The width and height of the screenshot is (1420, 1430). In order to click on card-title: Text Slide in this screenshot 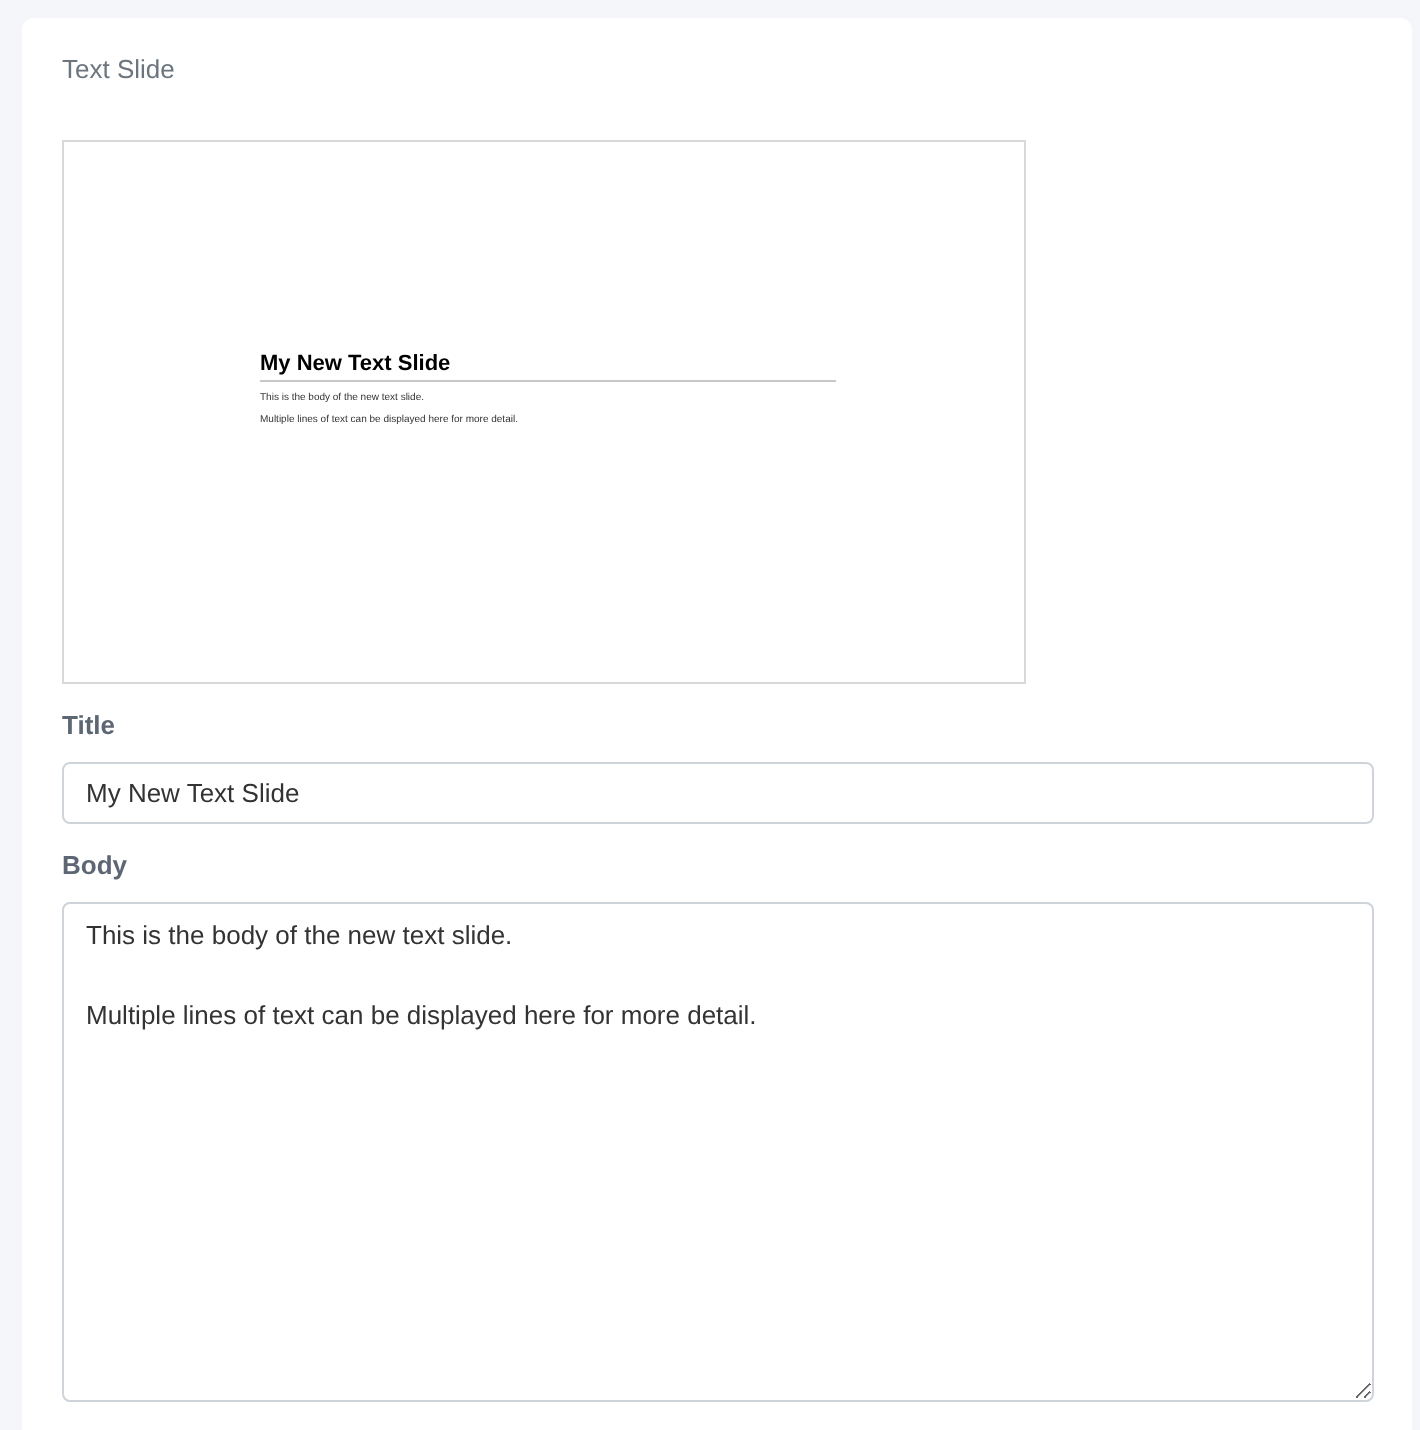, I will do `click(119, 70)`.